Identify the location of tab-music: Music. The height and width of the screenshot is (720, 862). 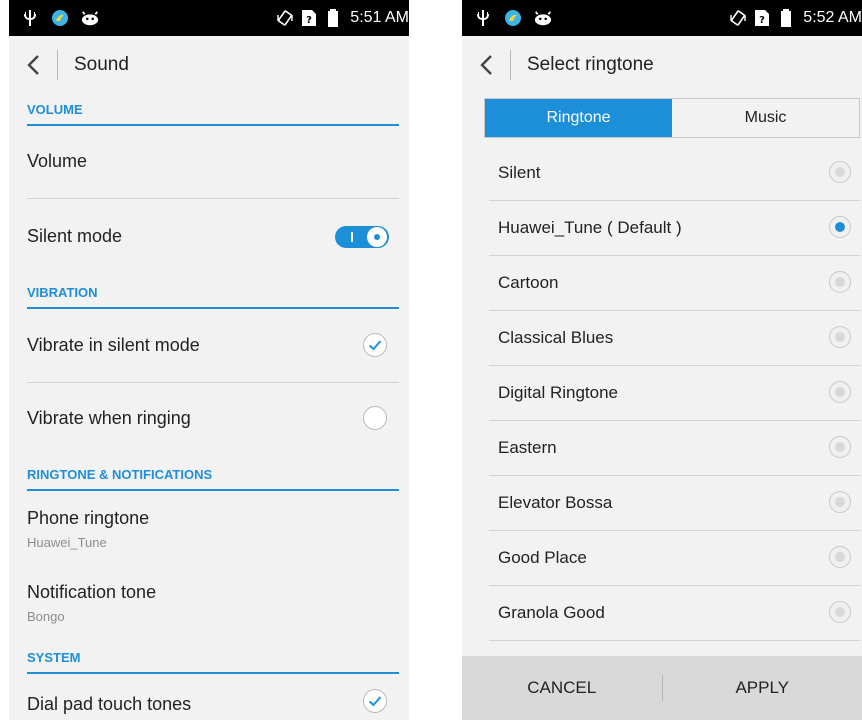
(765, 118).